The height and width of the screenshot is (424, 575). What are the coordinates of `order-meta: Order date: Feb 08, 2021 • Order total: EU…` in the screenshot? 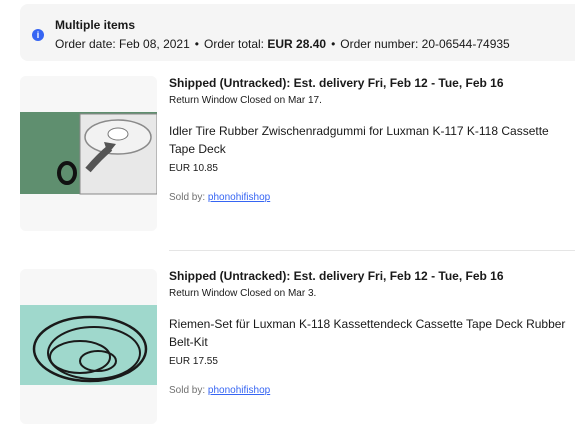 It's located at (282, 44).